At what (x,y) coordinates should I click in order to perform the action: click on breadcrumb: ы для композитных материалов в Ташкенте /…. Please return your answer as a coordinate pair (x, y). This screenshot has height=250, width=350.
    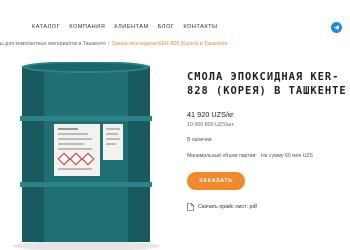
    Looking at the image, I should click on (113, 44).